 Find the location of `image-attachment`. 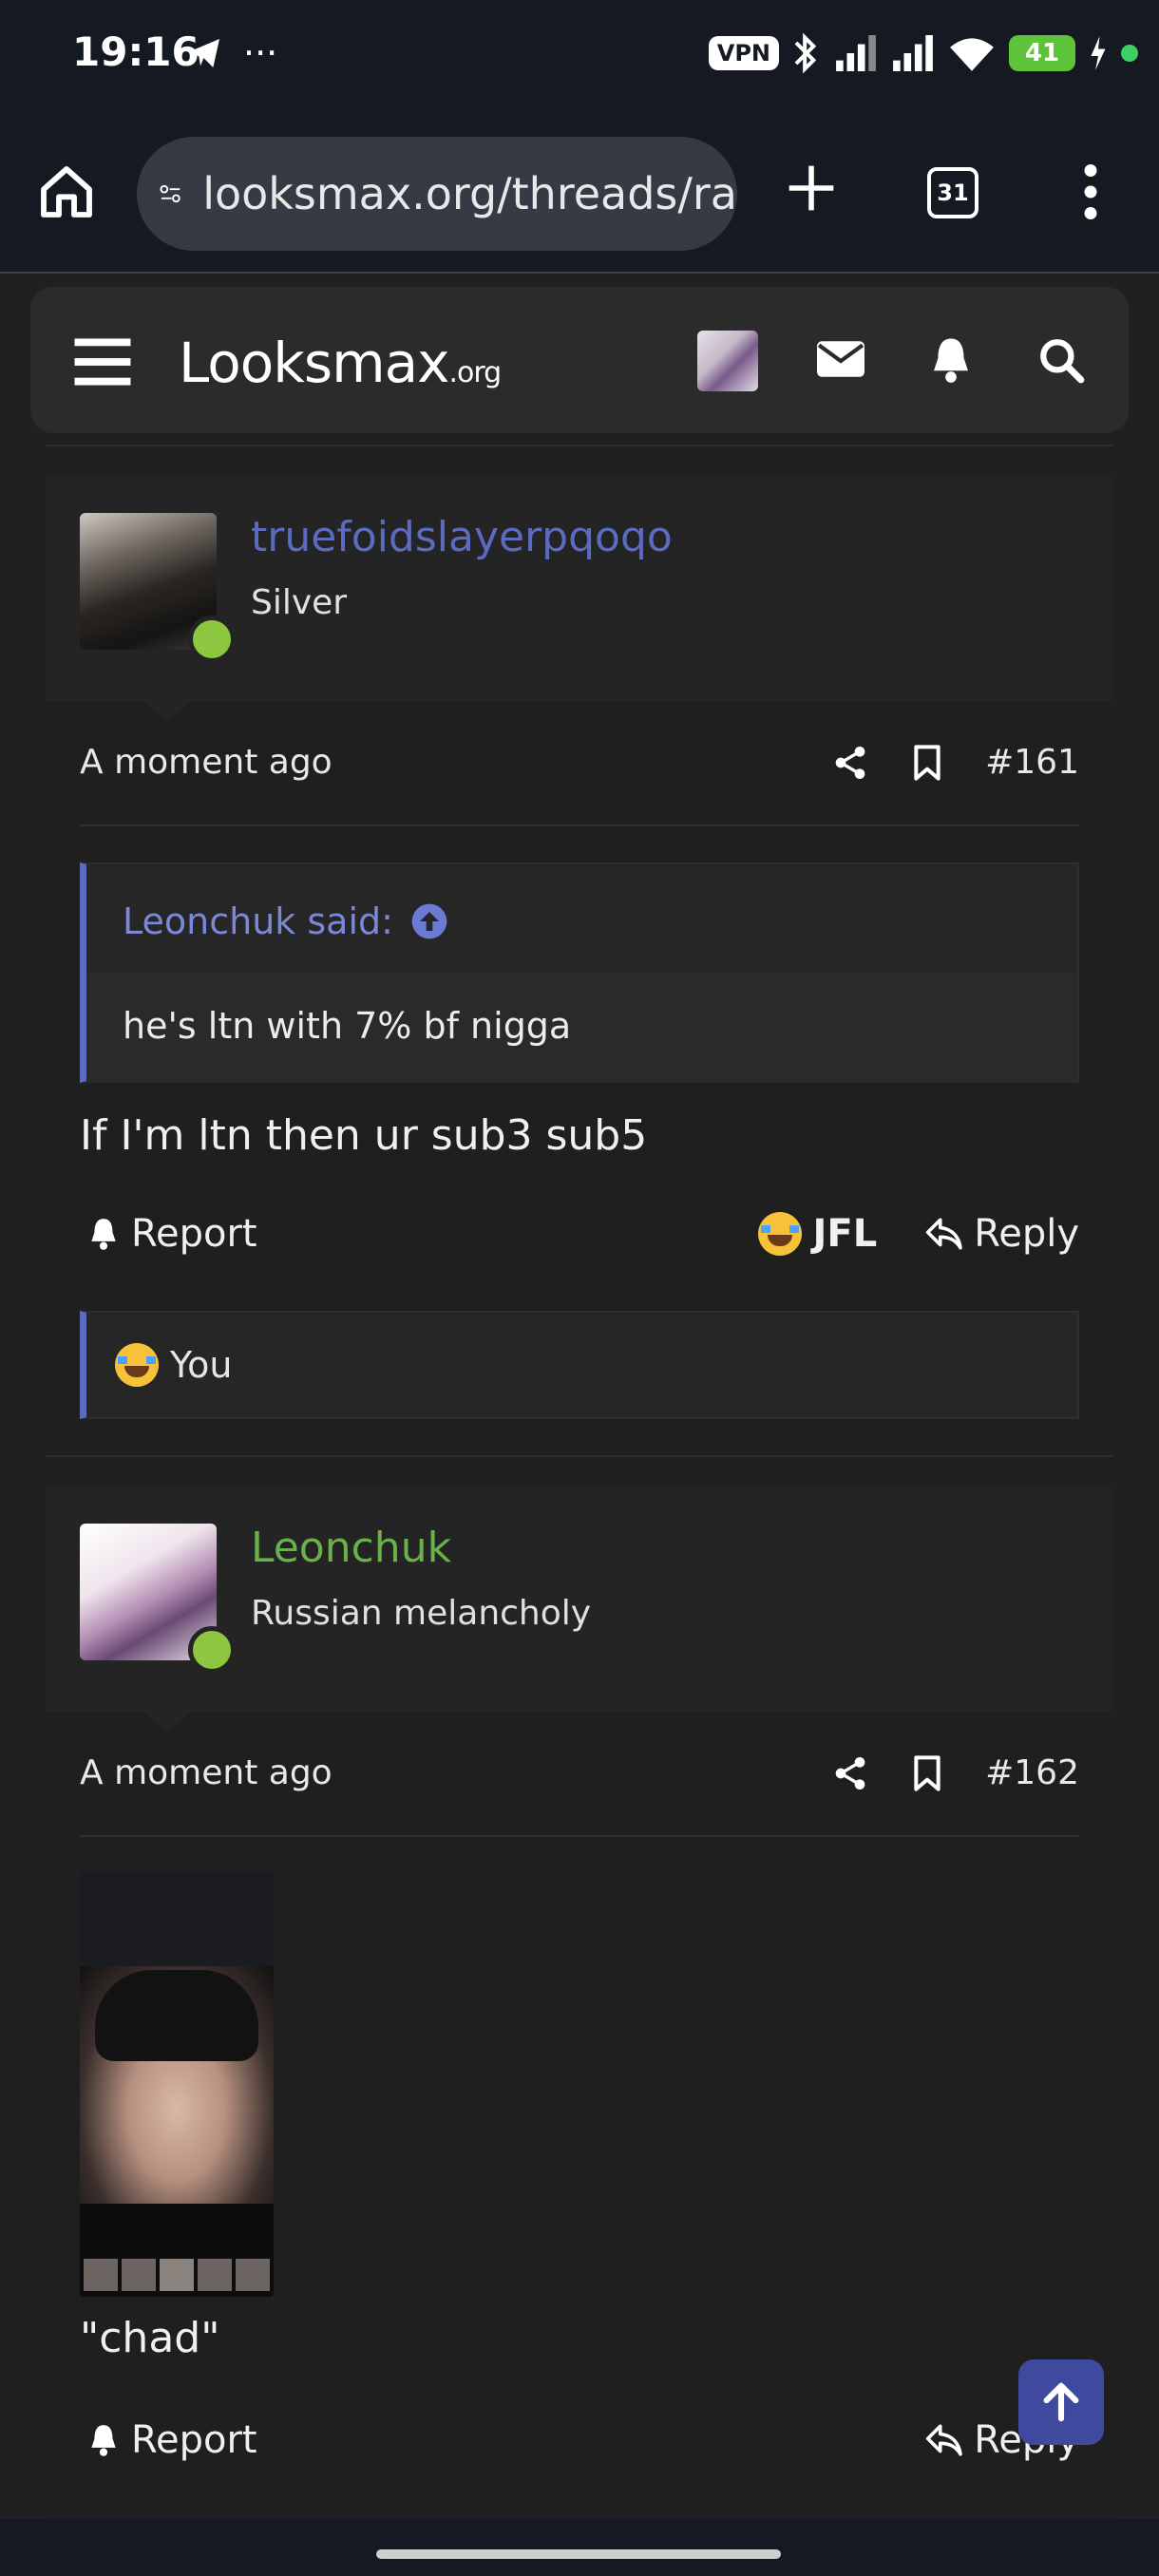

image-attachment is located at coordinates (177, 2084).